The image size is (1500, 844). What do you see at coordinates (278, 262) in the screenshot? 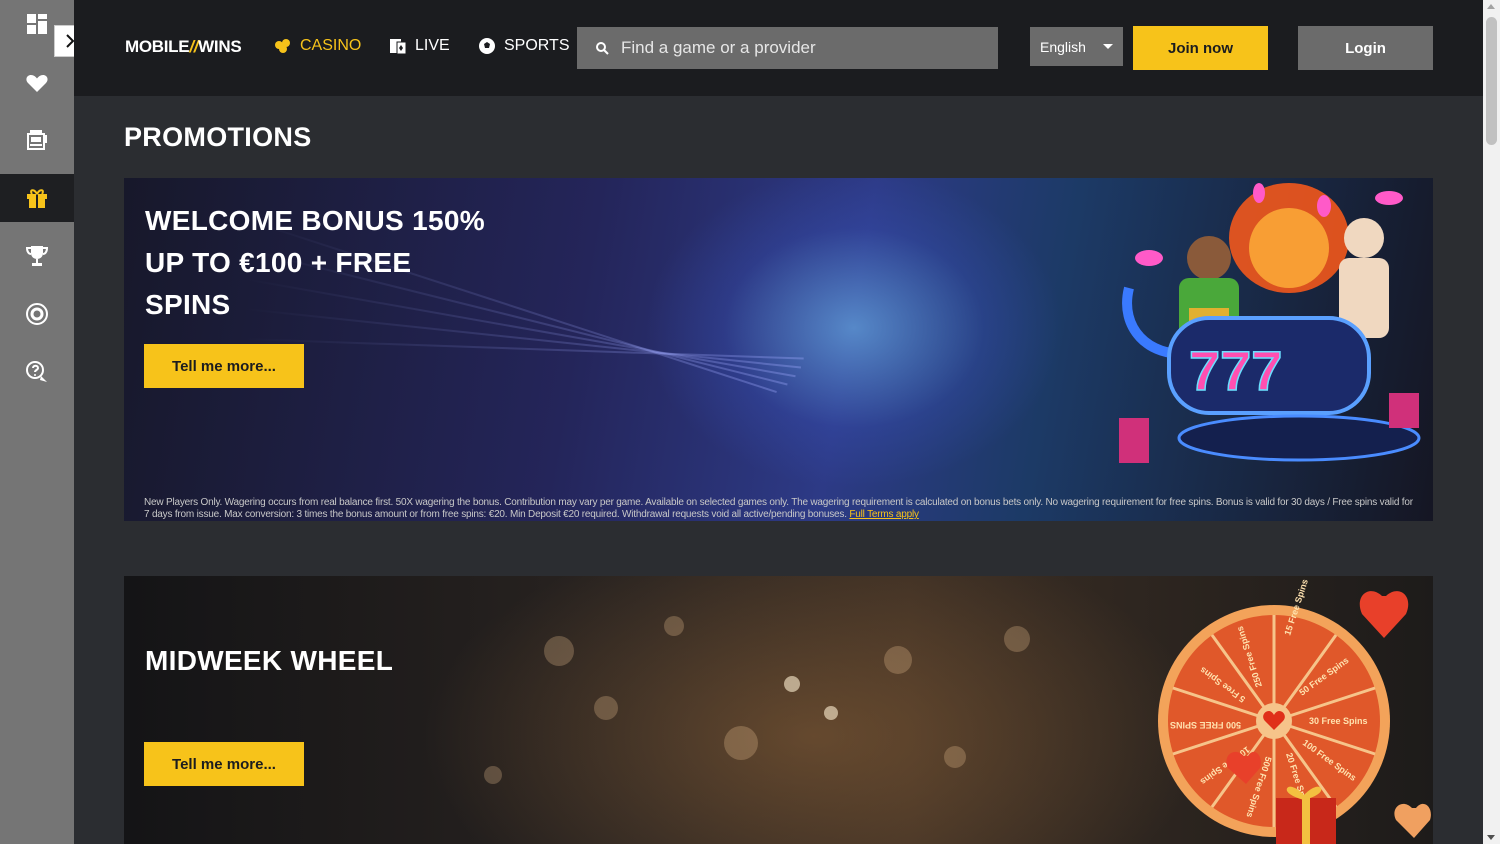
I see `promo-title-line: UP TO €100 + FREE` at bounding box center [278, 262].